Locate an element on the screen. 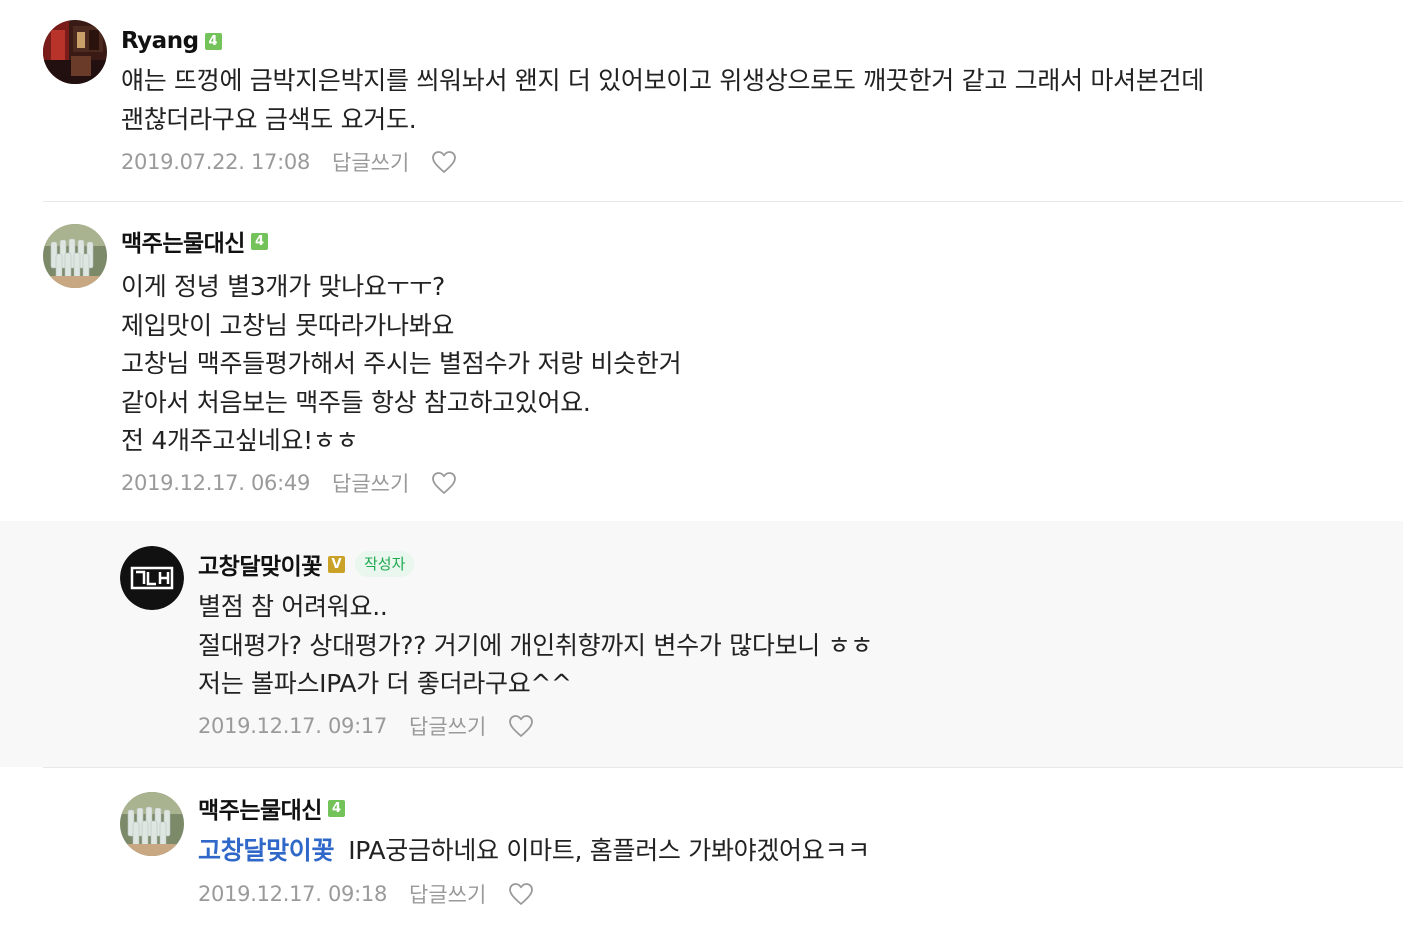 Image resolution: width=1403 pixels, height=940 pixels. comment-date: 2019.12.17. 09:18 is located at coordinates (293, 894).